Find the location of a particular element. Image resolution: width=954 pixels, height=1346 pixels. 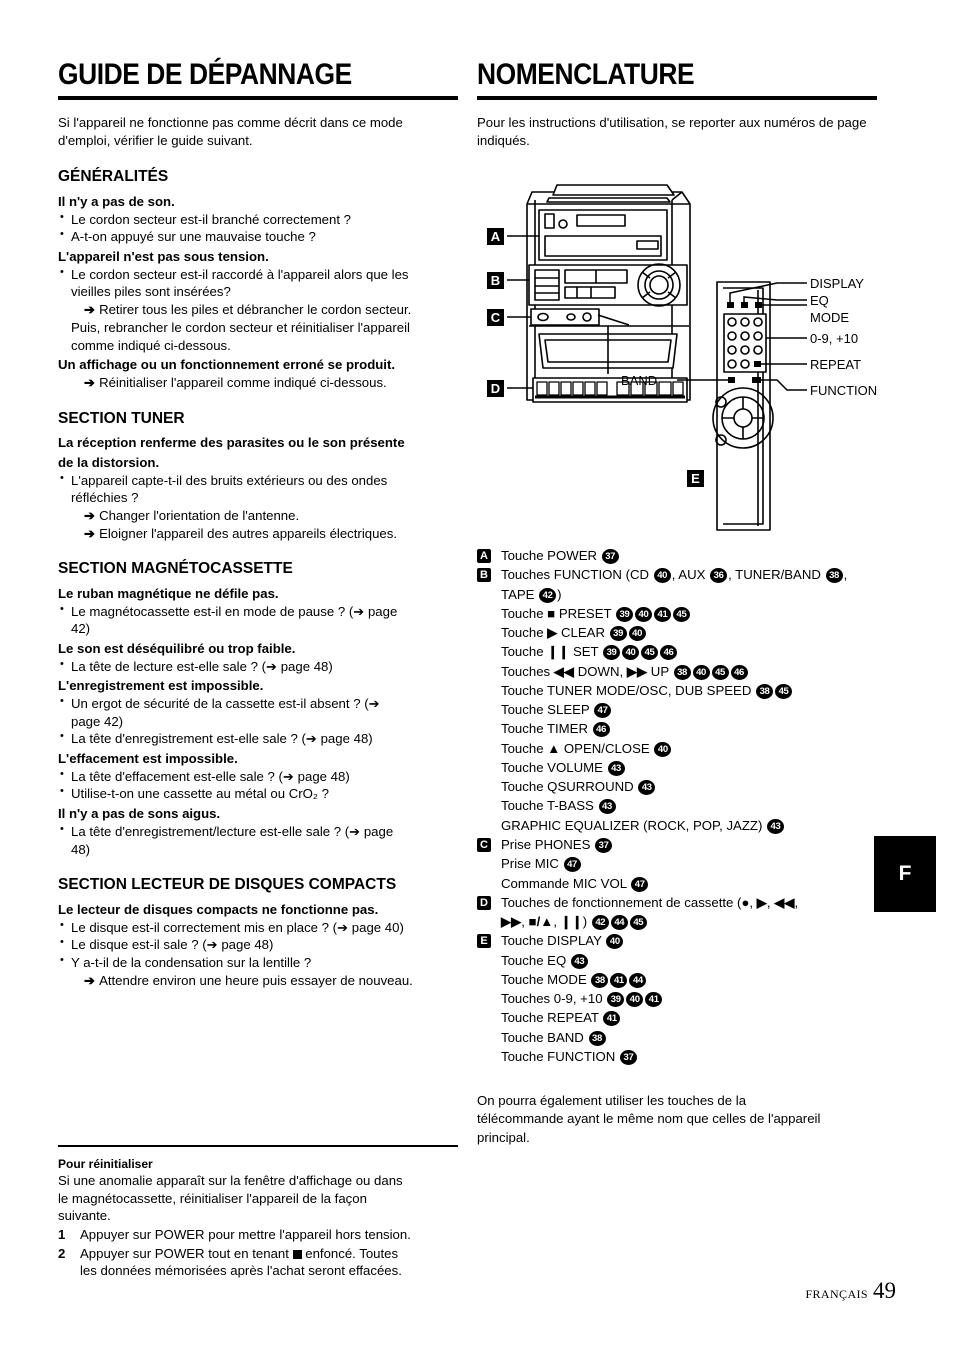

nomenclature-text: Touche REPEAT is located at coordinates (552, 1018).